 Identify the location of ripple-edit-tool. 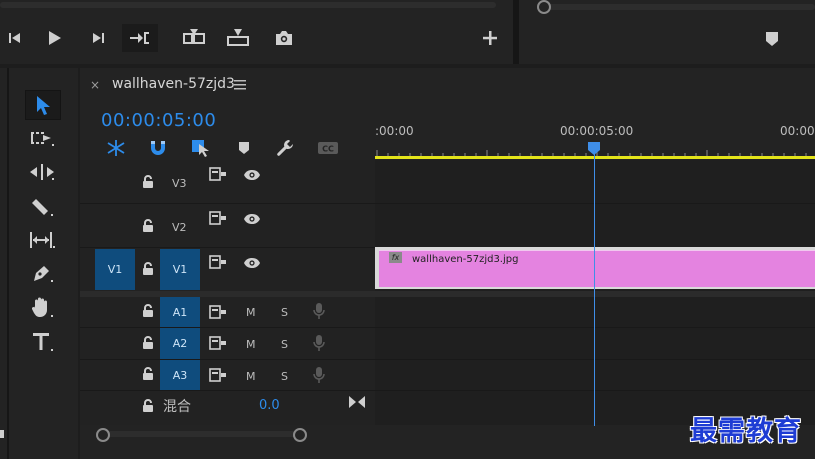
(42, 172).